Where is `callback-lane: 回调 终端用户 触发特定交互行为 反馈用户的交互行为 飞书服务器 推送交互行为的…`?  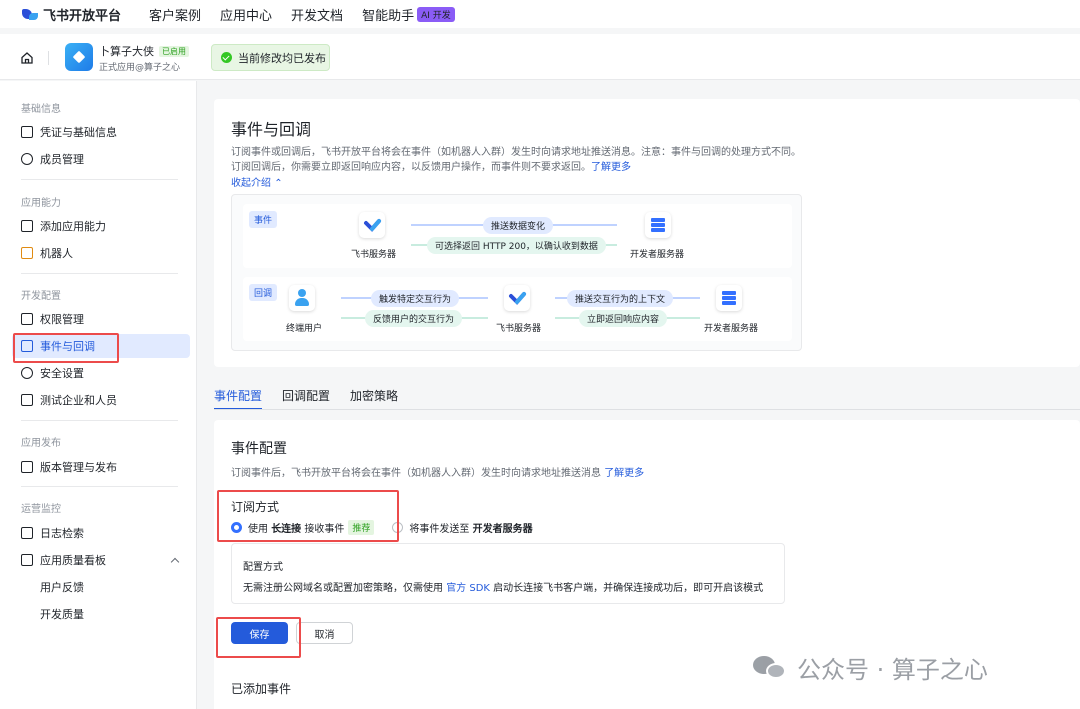 callback-lane: 回调 终端用户 触发特定交互行为 反馈用户的交互行为 飞书服务器 推送交互行为的… is located at coordinates (517, 309).